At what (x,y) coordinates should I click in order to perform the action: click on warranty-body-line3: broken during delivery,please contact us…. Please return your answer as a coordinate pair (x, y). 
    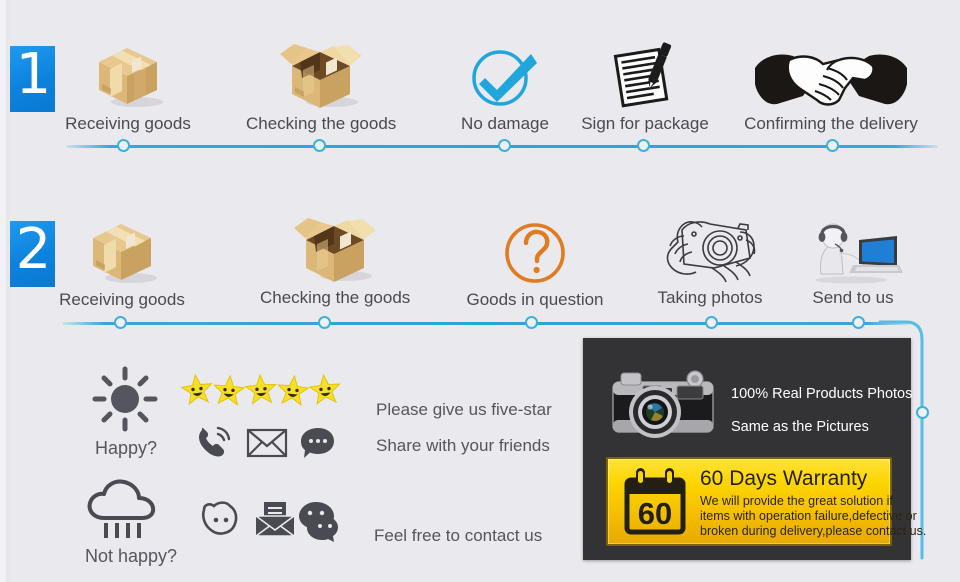
    Looking at the image, I should click on (813, 531).